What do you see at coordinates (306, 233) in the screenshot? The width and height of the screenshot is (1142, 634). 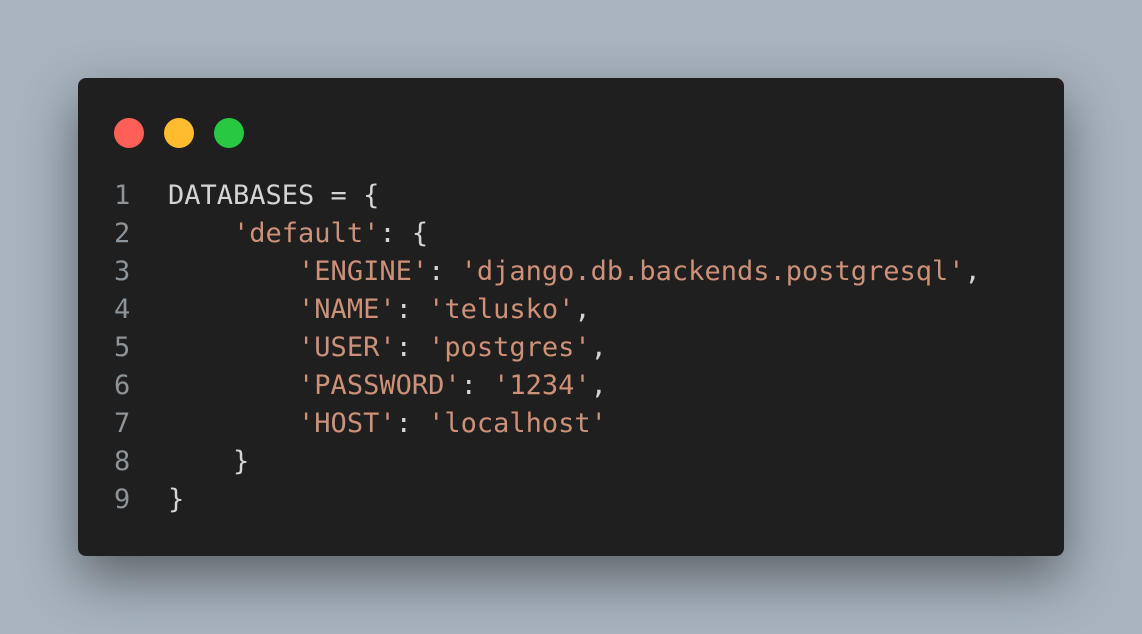 I see `string-token: 'default'` at bounding box center [306, 233].